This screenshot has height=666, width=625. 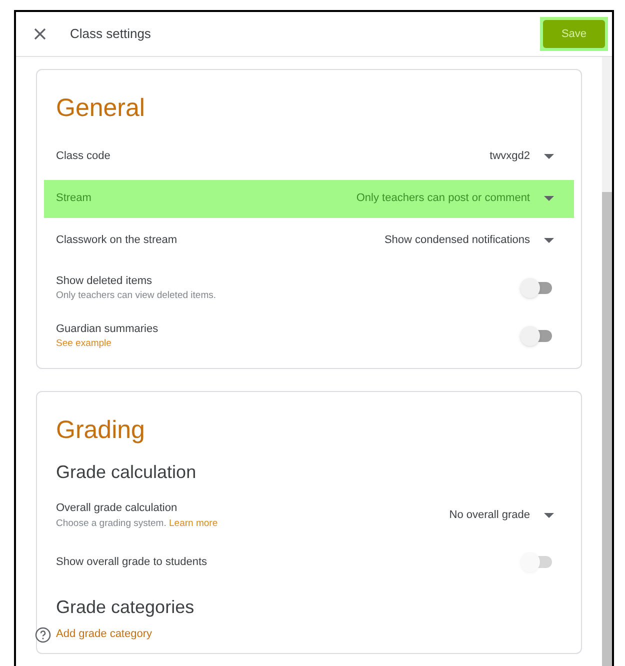 What do you see at coordinates (110, 34) in the screenshot?
I see `dialog-title: Class settings` at bounding box center [110, 34].